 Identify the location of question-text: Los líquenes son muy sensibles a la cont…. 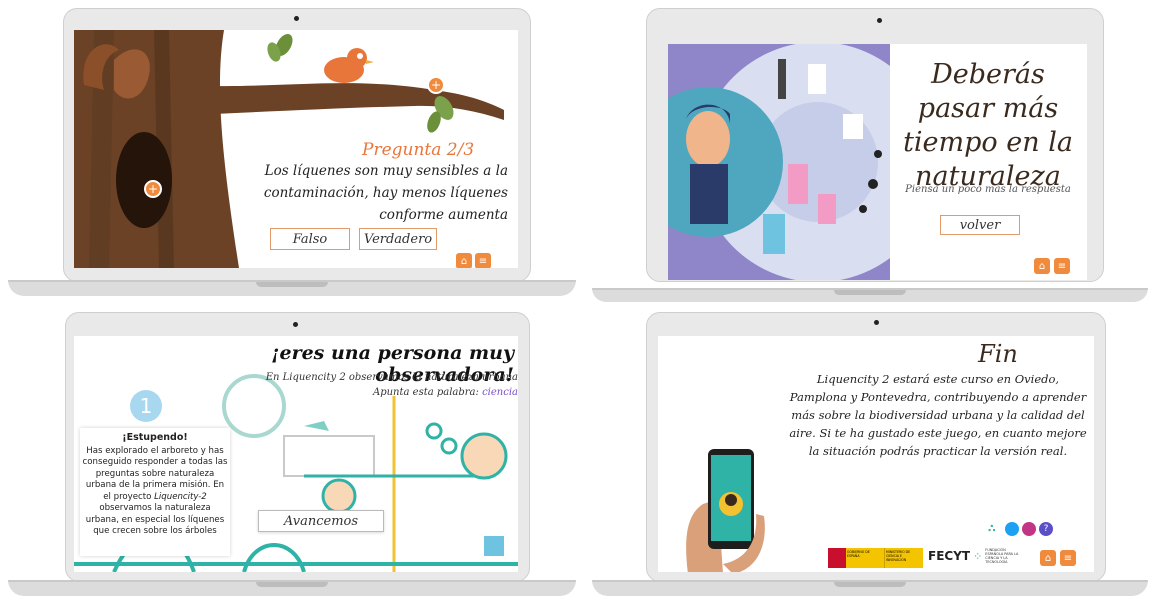
(385, 193).